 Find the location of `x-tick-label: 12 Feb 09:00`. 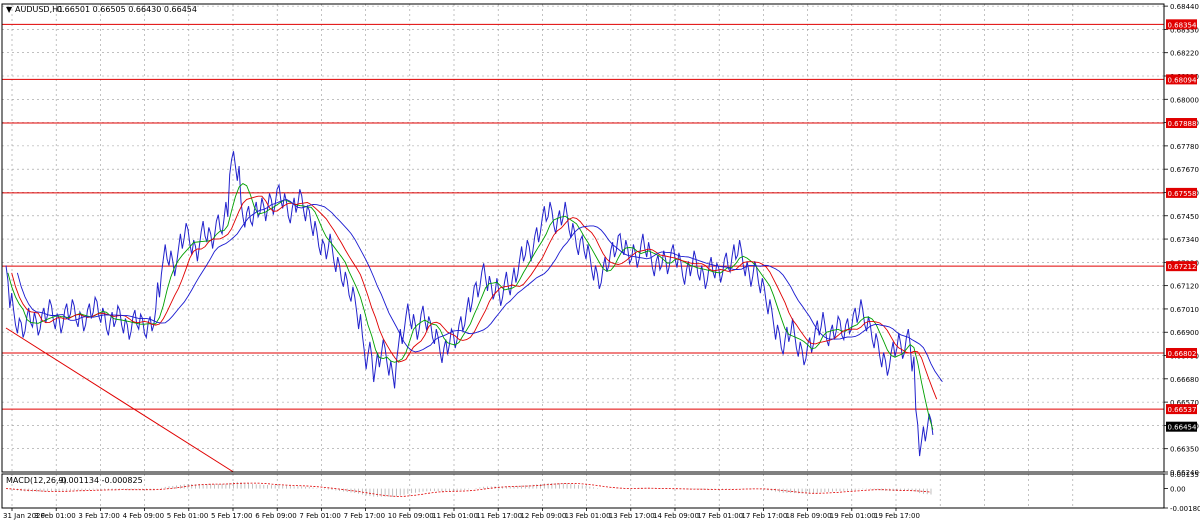

x-tick-label: 12 Feb 09:00 is located at coordinates (543, 516).